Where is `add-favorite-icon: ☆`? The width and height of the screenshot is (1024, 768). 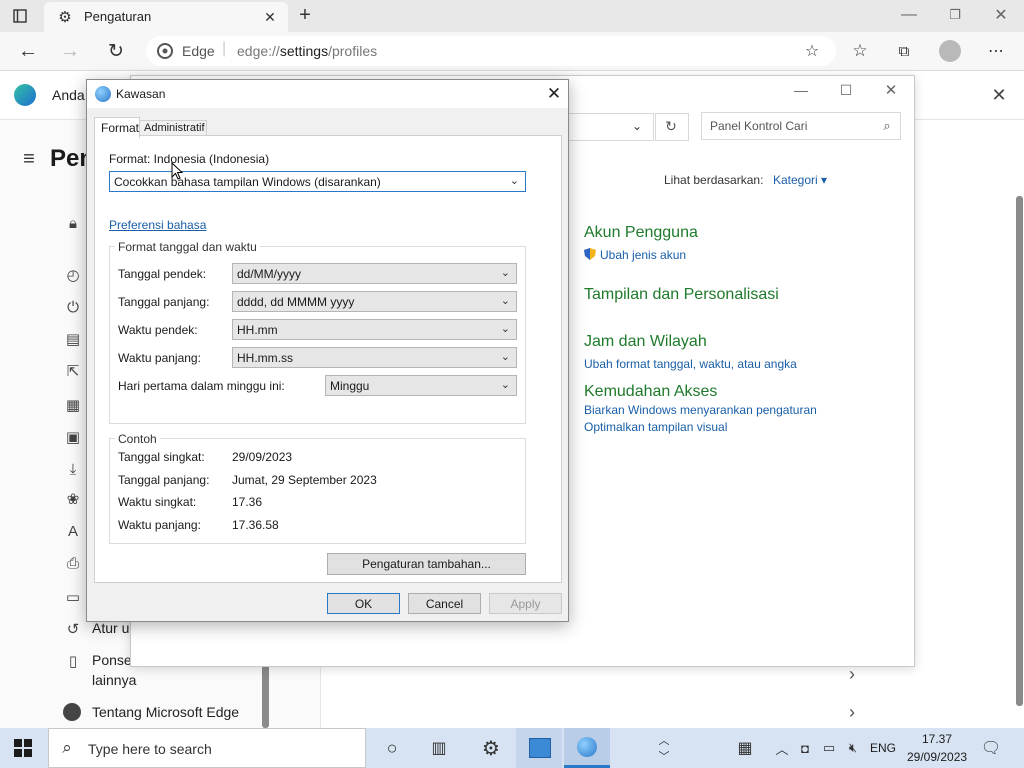
add-favorite-icon: ☆ is located at coordinates (812, 51).